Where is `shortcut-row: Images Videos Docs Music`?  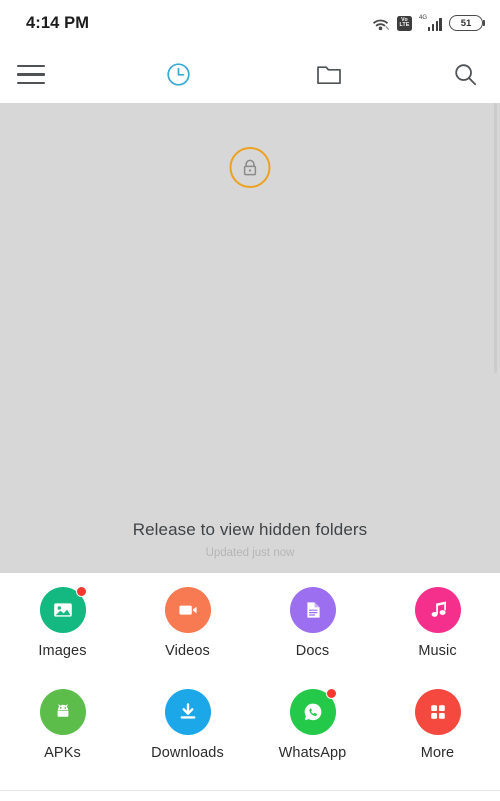 shortcut-row: Images Videos Docs Music is located at coordinates (250, 637).